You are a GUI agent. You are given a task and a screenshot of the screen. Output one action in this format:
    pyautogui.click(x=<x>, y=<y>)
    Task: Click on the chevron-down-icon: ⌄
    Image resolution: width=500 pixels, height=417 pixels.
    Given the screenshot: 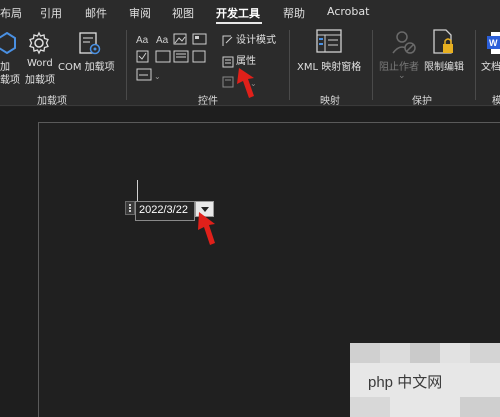 What is the action you would take?
    pyautogui.click(x=402, y=76)
    